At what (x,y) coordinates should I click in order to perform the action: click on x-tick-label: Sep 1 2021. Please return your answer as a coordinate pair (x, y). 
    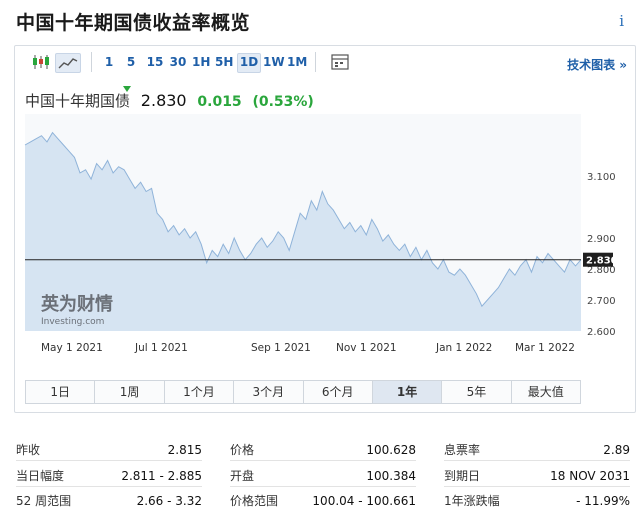
    Looking at the image, I should click on (281, 348).